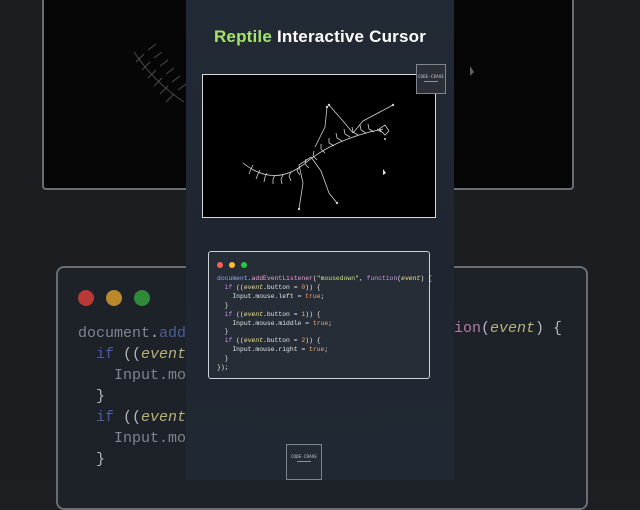 The height and width of the screenshot is (510, 640). Describe the element at coordinates (362, 278) in the screenshot. I see `code-sep: ,` at that location.